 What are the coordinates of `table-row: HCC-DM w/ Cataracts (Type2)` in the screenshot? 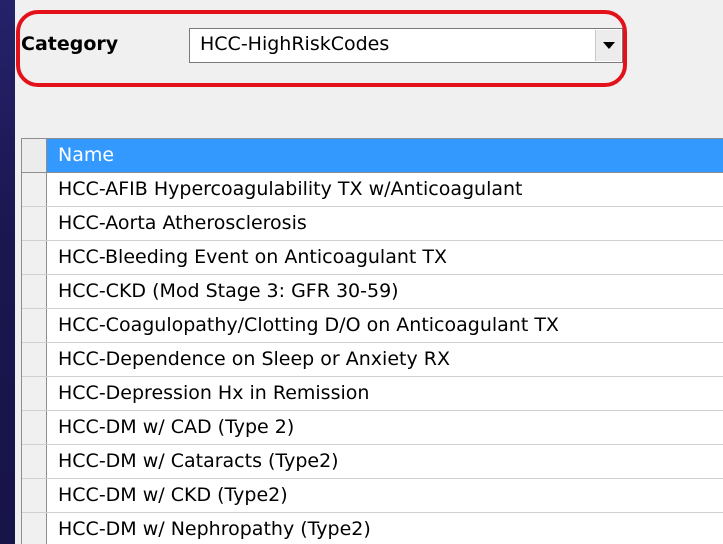 It's located at (372, 462).